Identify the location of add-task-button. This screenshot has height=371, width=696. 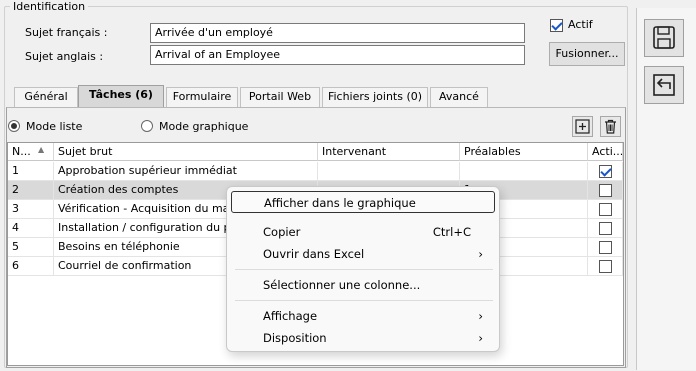
(582, 126).